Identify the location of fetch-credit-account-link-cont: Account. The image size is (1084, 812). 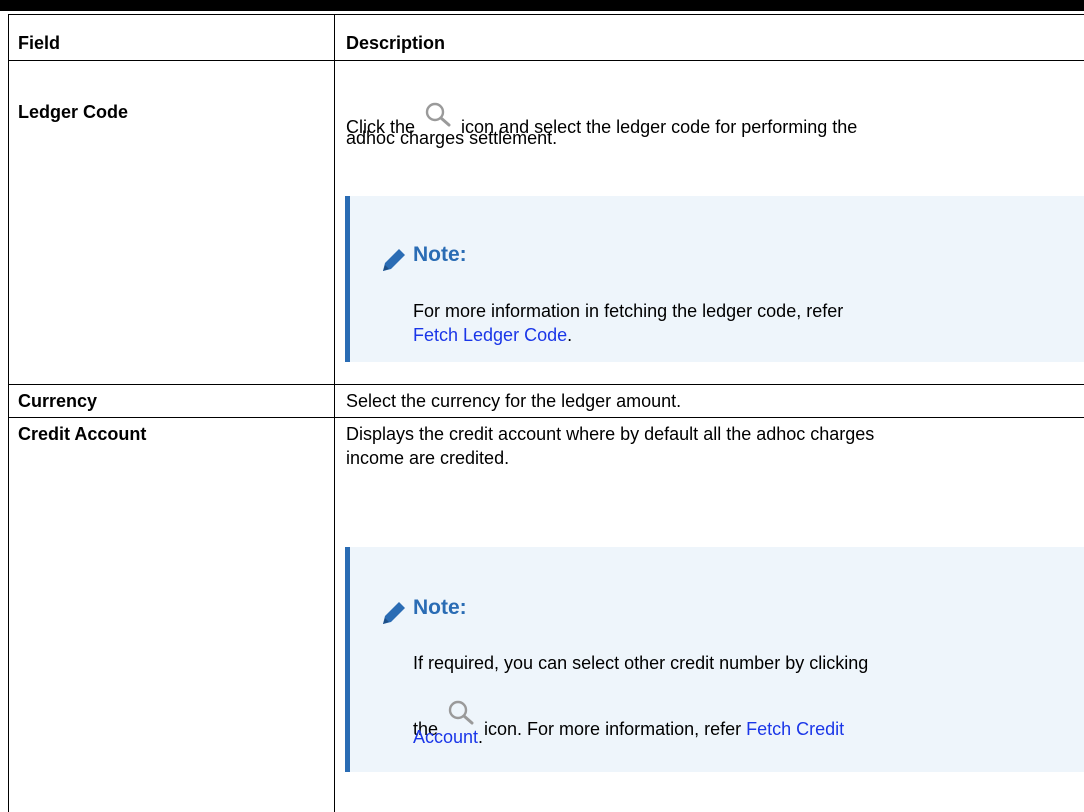
(445, 737).